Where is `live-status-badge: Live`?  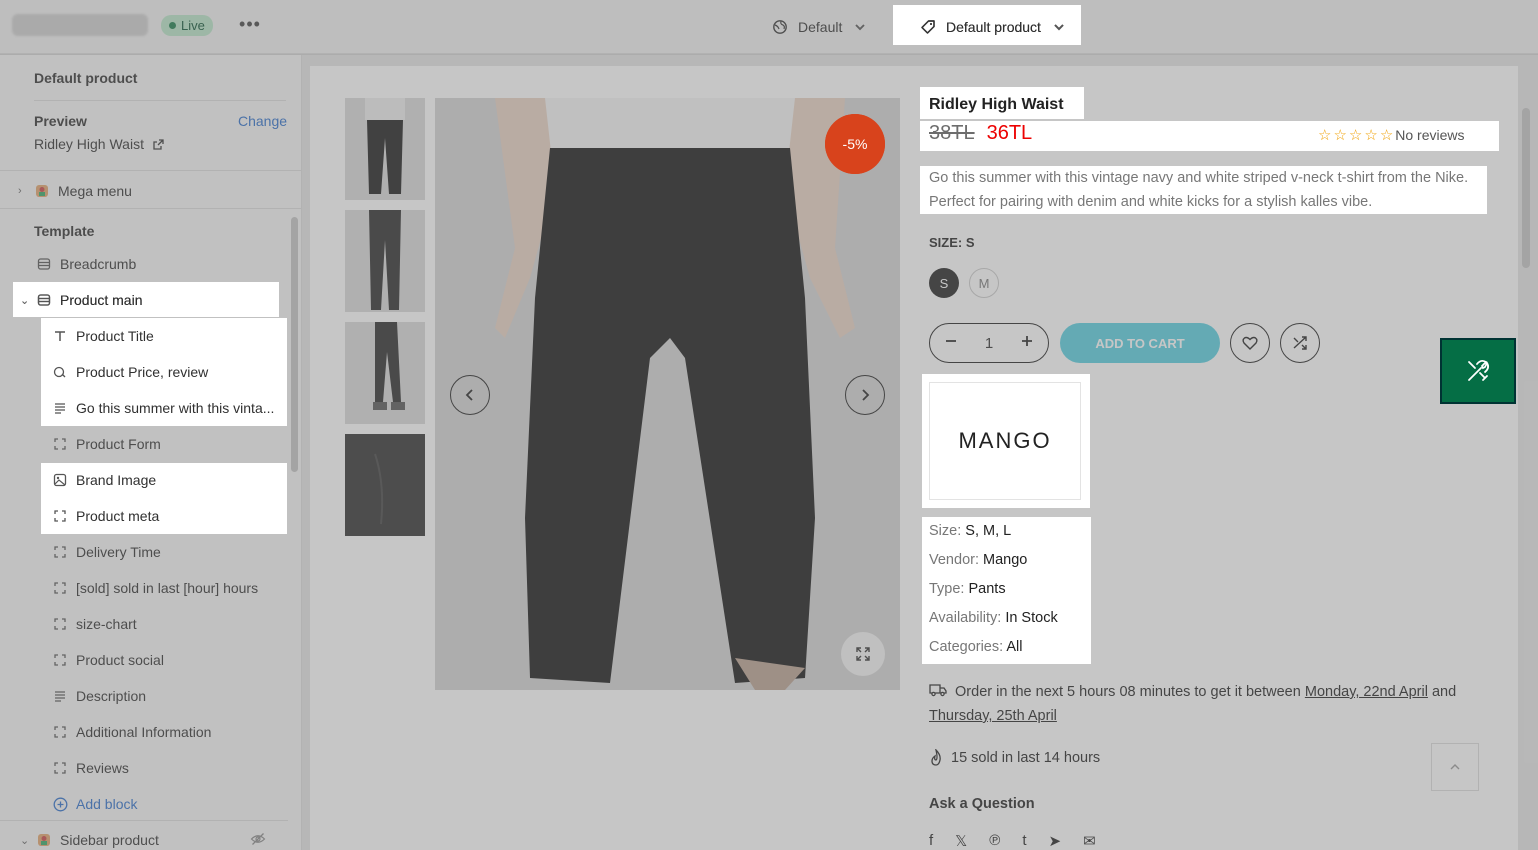 live-status-badge: Live is located at coordinates (187, 25).